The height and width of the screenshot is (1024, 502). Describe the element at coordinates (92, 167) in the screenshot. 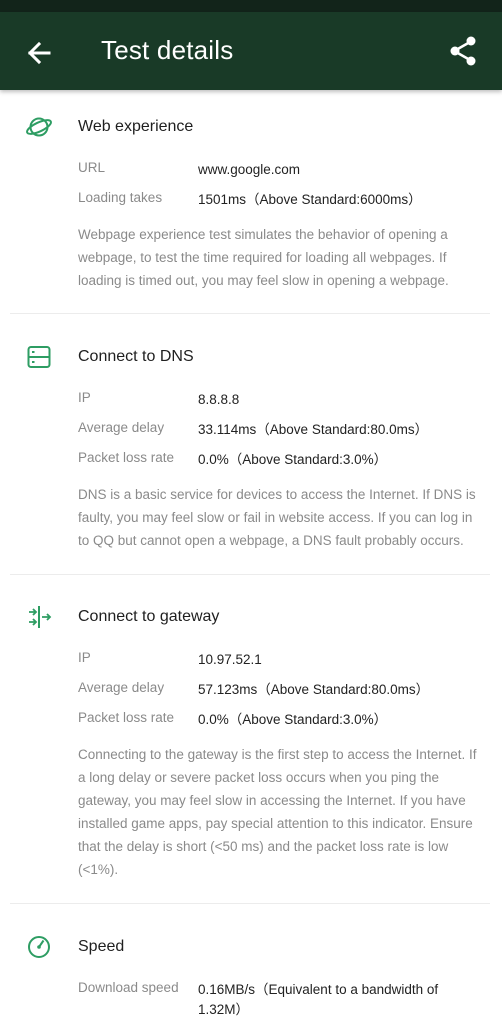

I see `row-label: URL` at that location.